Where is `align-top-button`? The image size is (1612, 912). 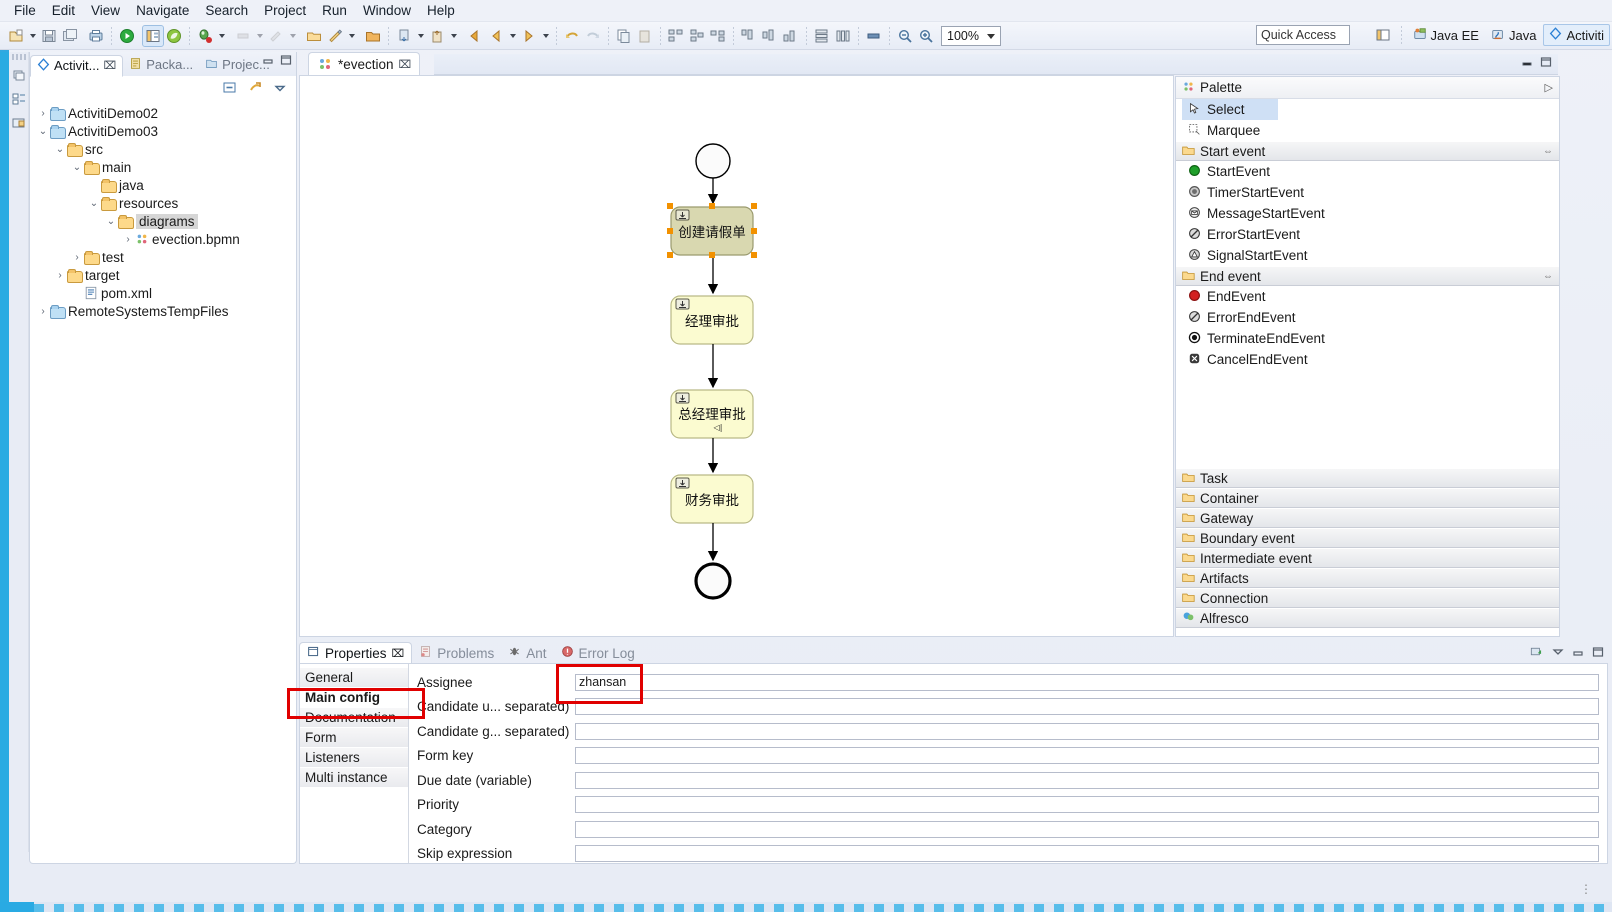
align-top-button is located at coordinates (749, 36).